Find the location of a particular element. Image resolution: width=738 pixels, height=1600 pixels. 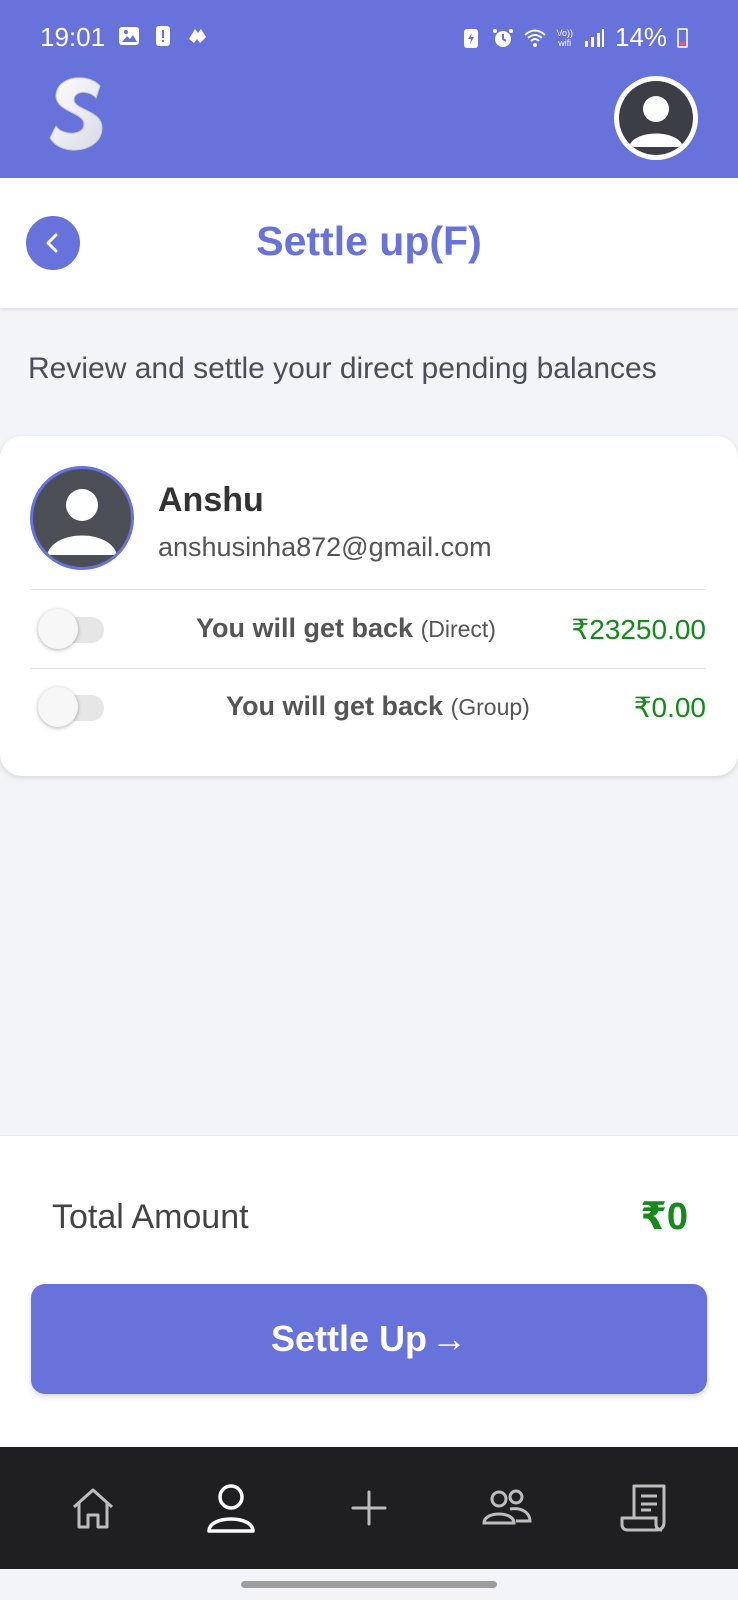

battery-icon is located at coordinates (682, 37).